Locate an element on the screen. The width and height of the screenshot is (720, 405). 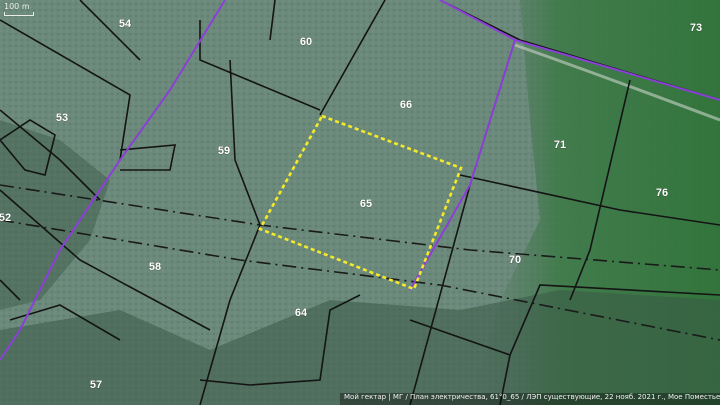
parcel-label-58: 58 is located at coordinates (154, 266).